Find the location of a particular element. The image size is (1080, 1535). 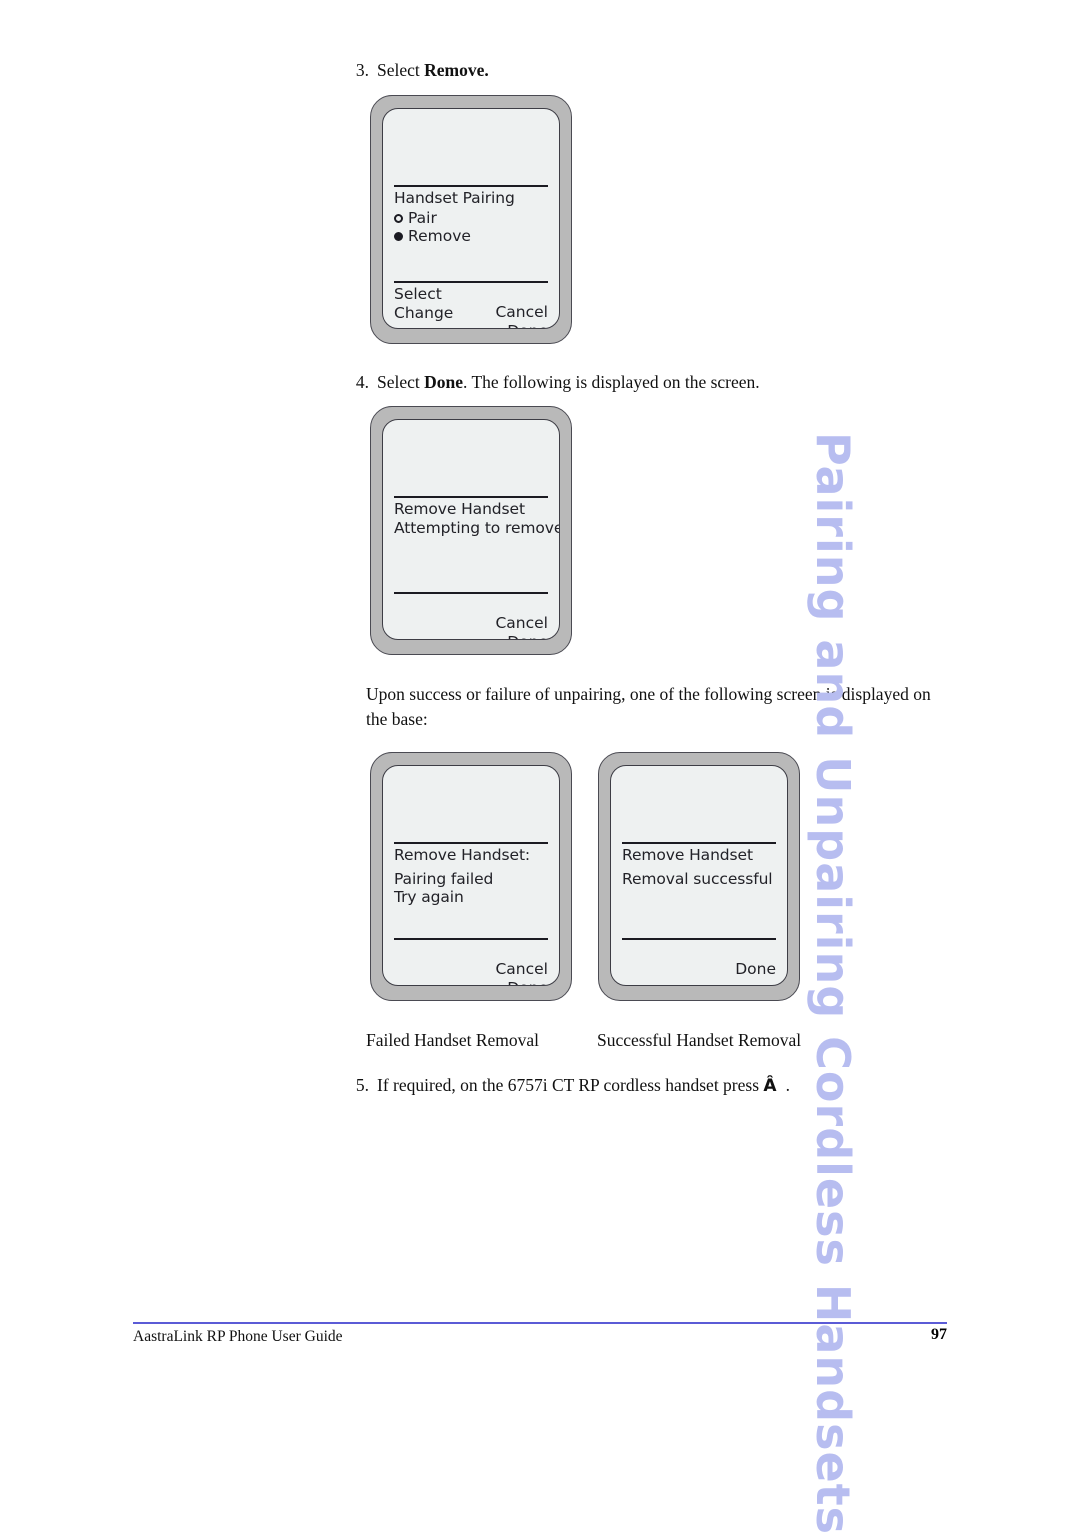

lcd-status-pairing-failed: Pairing failed is located at coordinates (444, 879).